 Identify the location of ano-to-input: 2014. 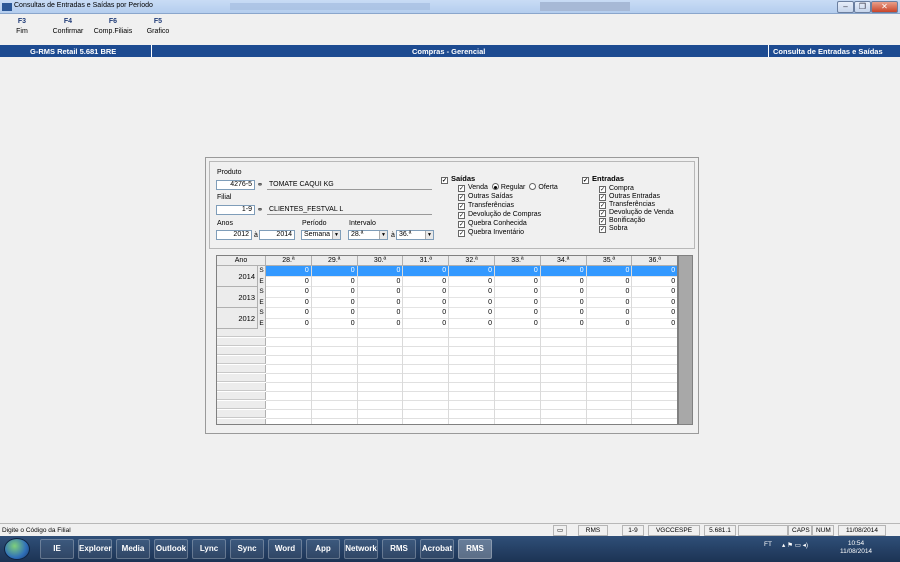
(277, 235).